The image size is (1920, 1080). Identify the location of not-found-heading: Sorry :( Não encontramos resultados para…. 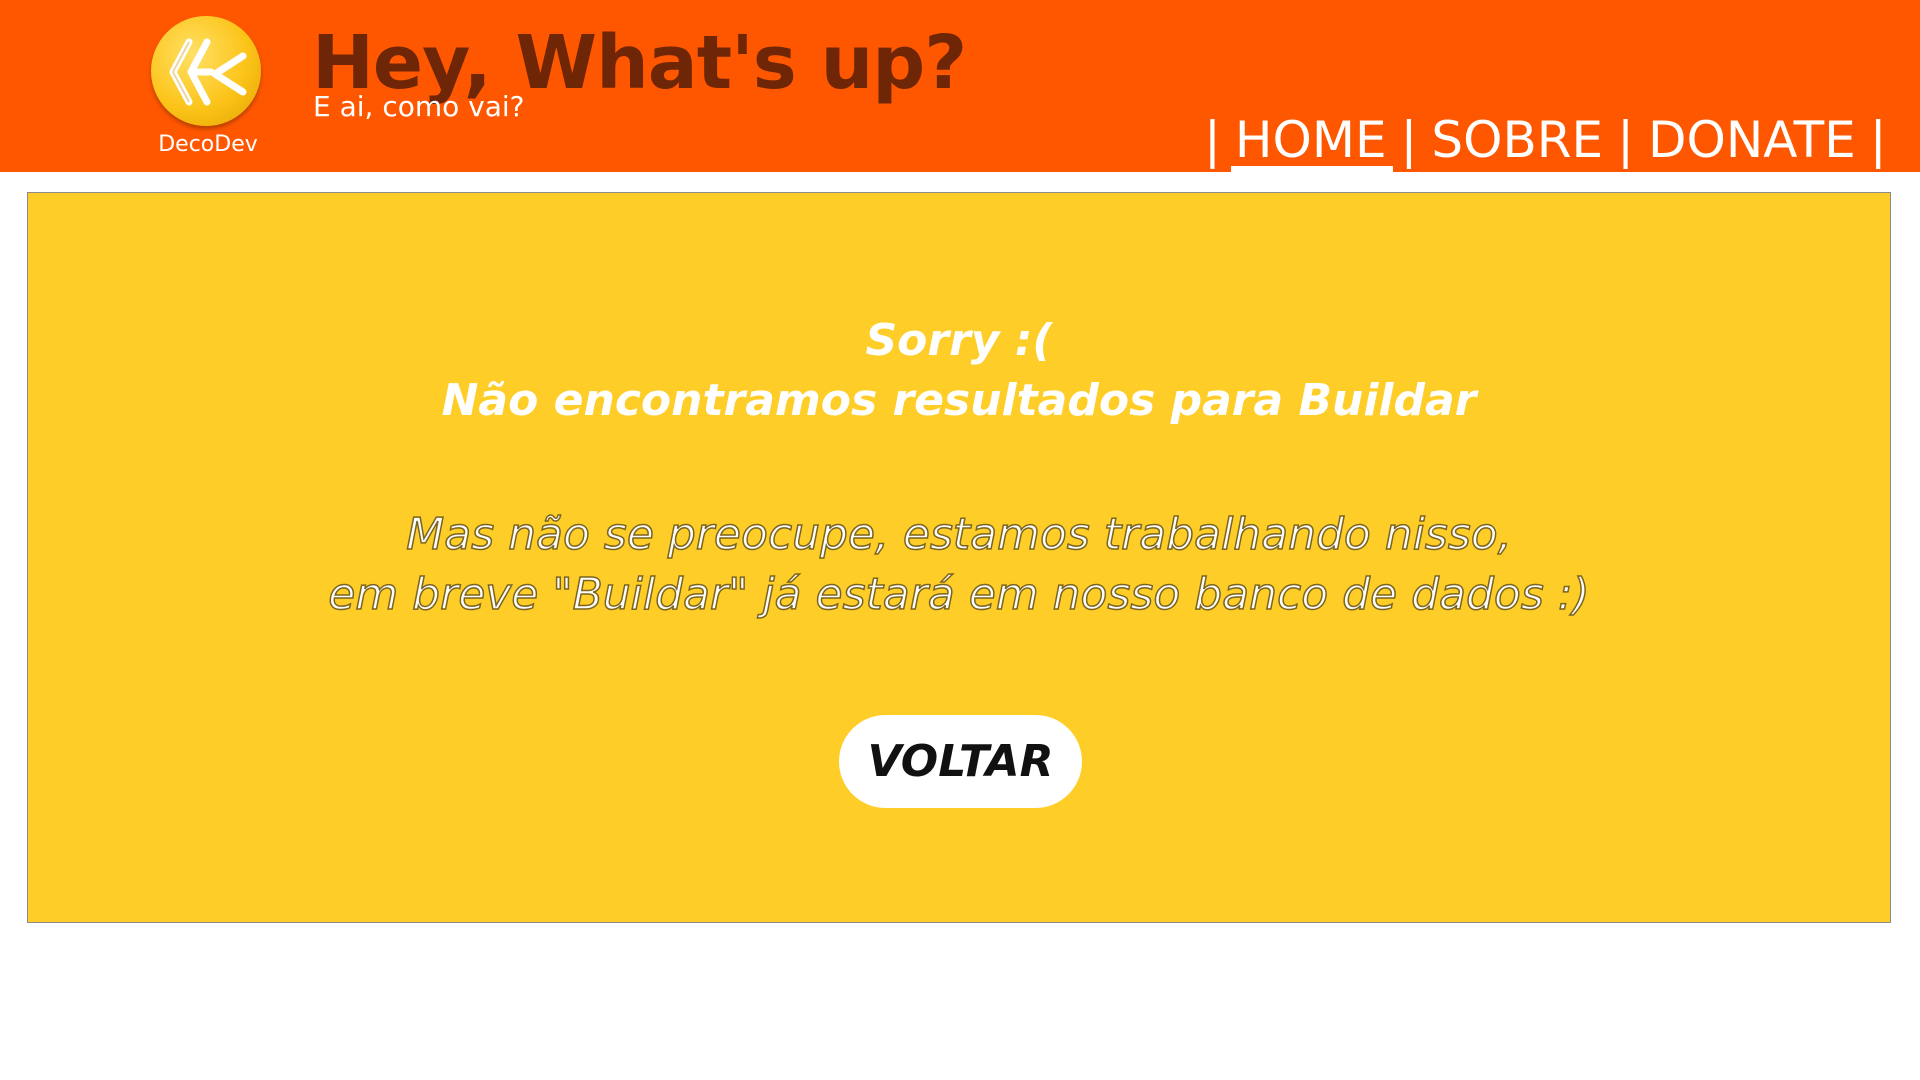
(959, 371).